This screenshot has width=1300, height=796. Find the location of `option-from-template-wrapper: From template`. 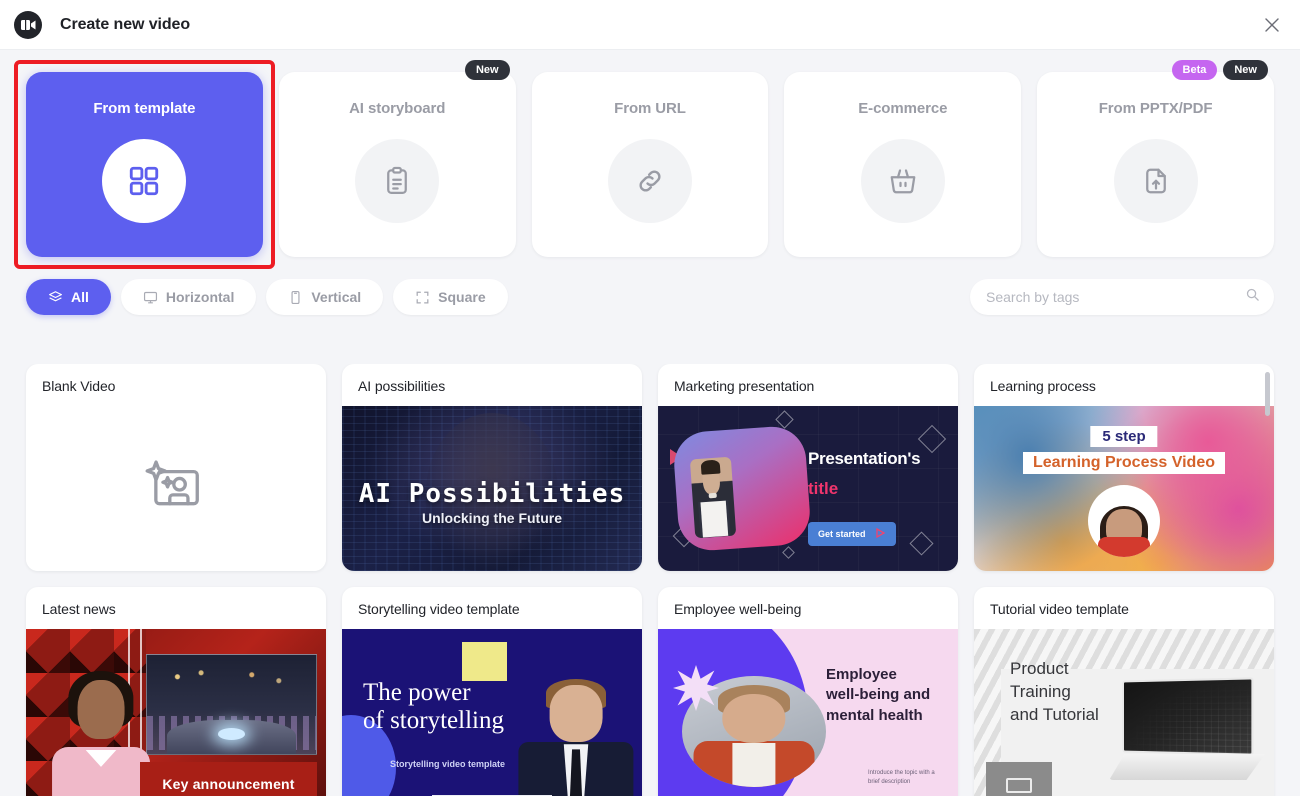

option-from-template-wrapper: From template is located at coordinates (144, 164).